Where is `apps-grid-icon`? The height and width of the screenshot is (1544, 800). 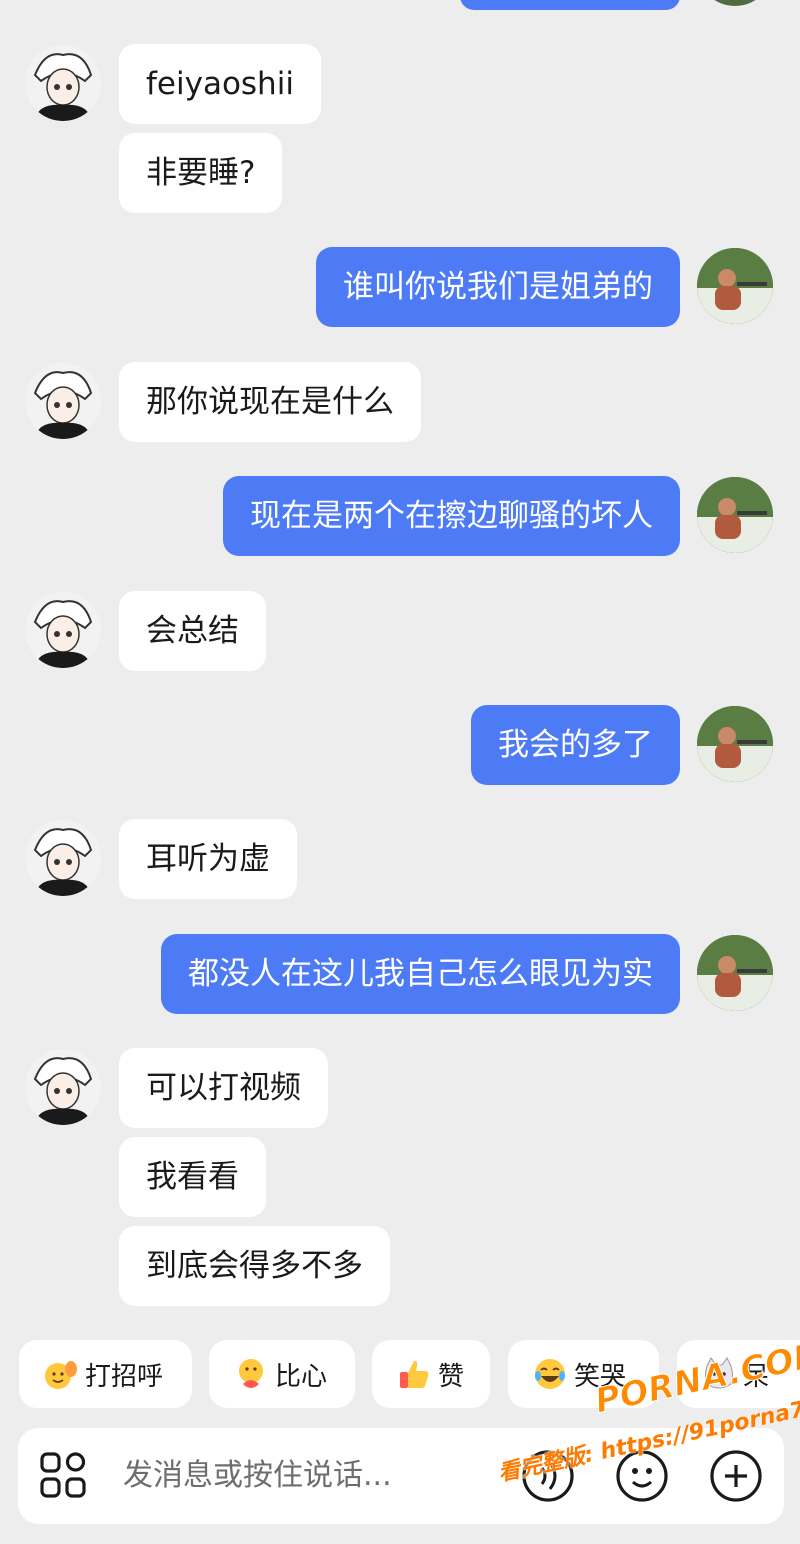 apps-grid-icon is located at coordinates (64, 1476).